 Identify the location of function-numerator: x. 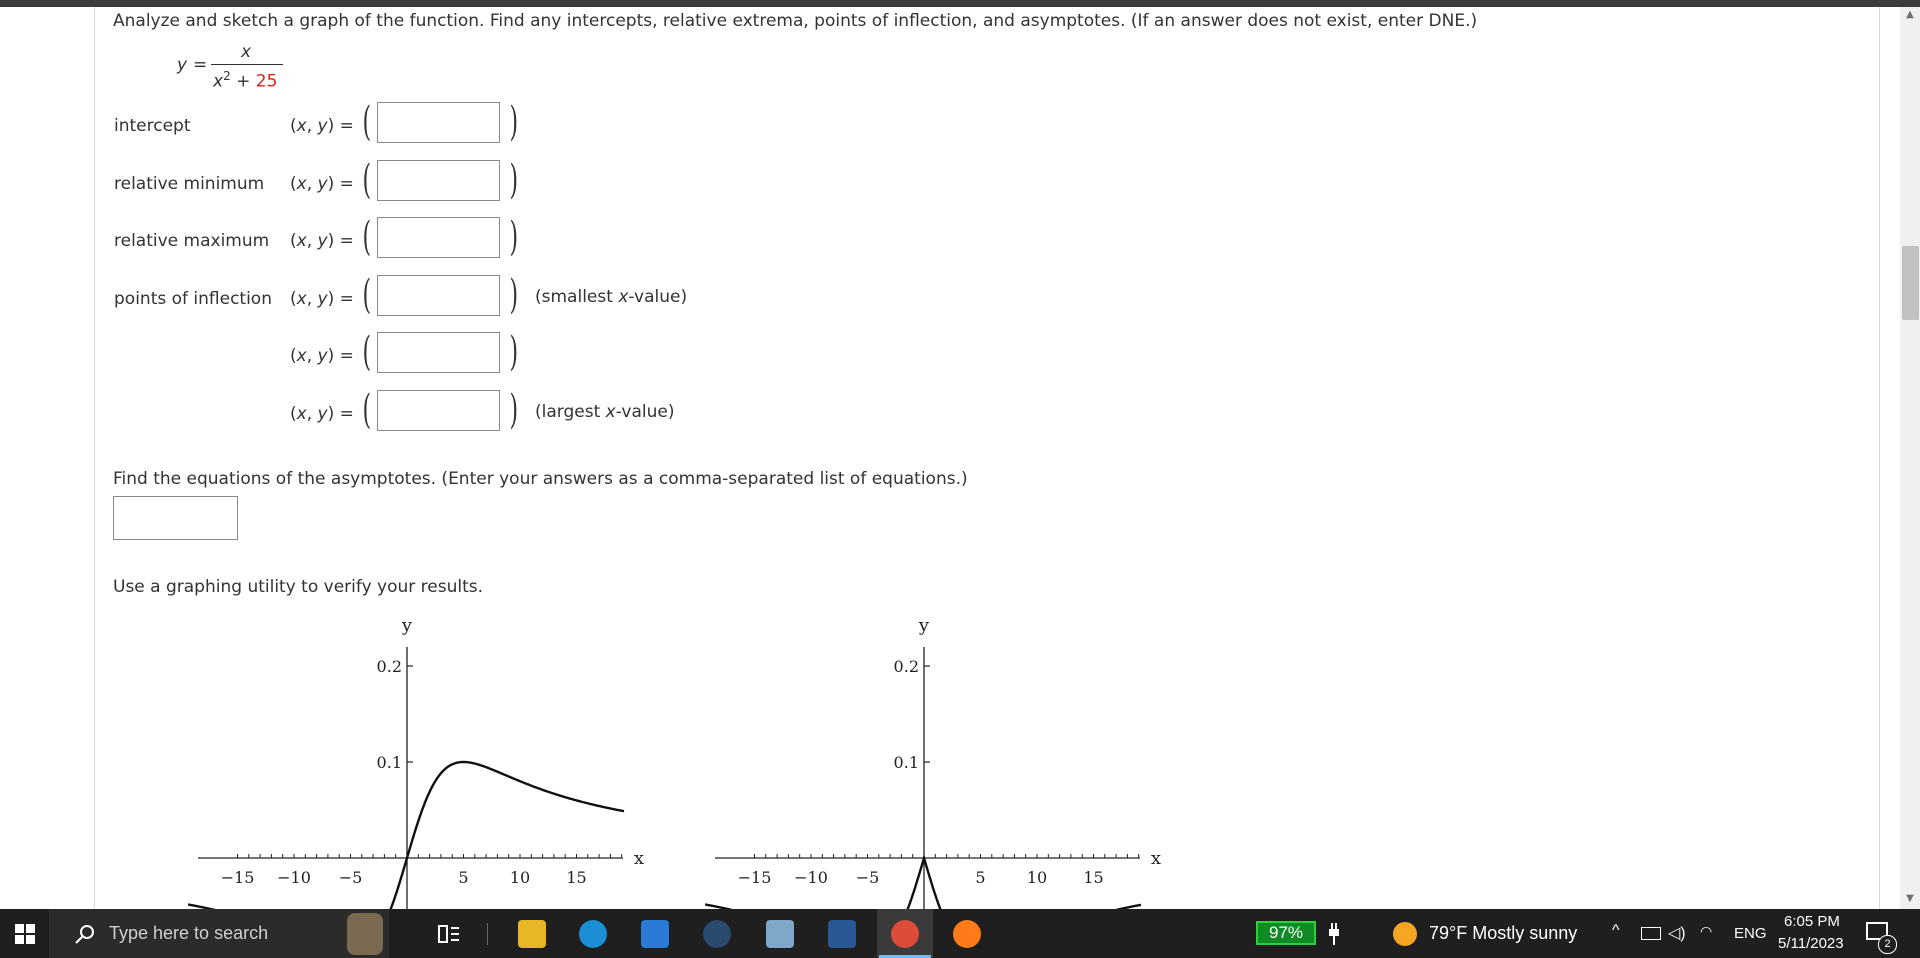
(246, 52).